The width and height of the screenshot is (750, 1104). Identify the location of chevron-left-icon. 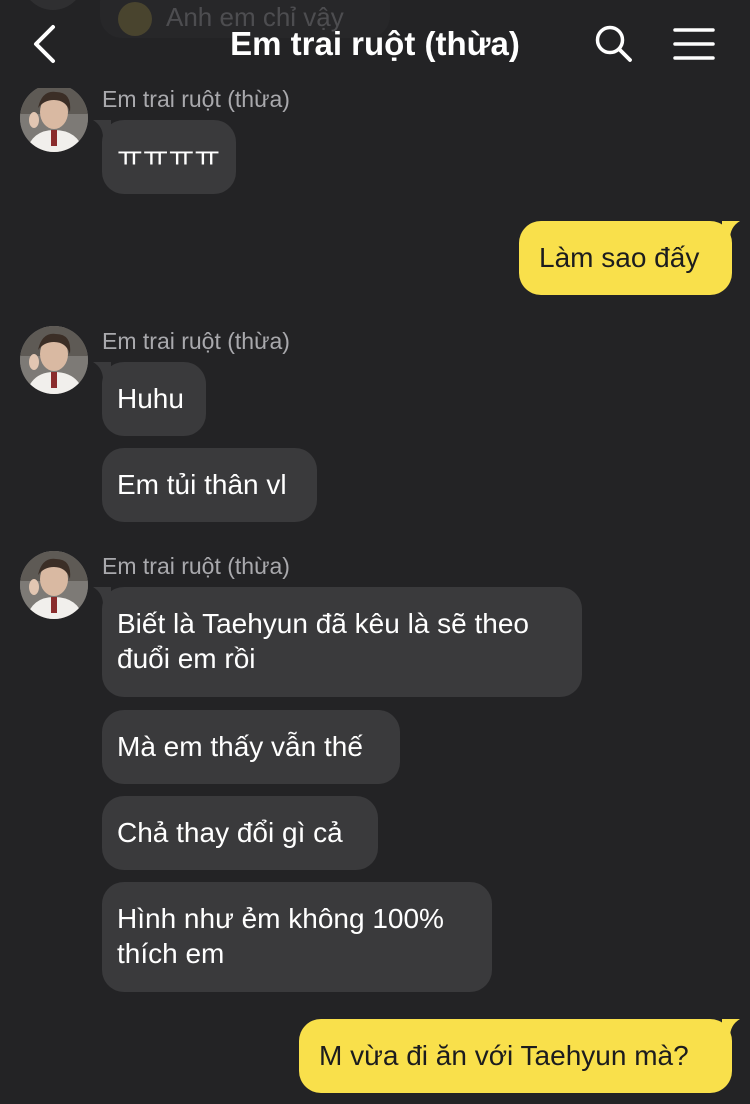
(44, 44).